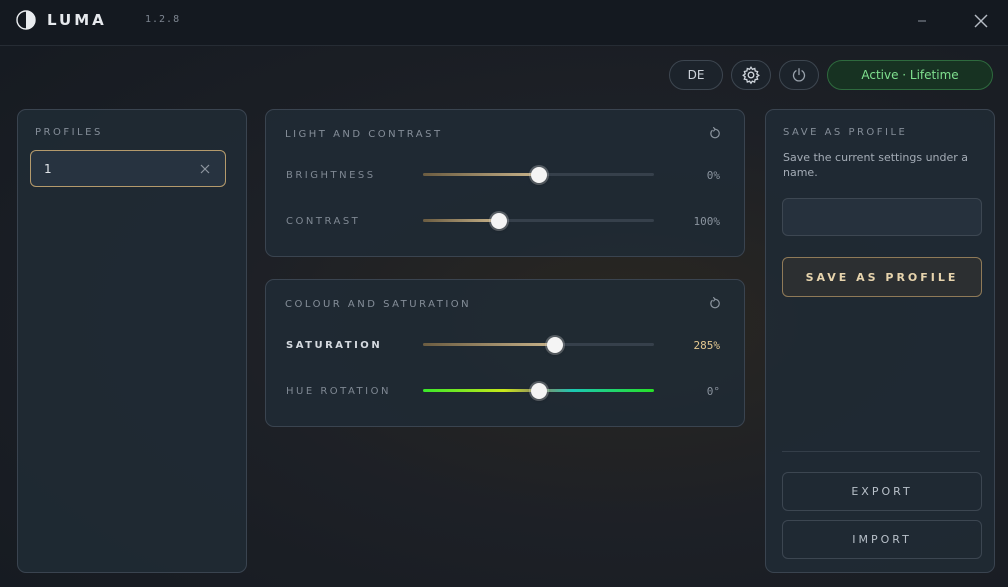 This screenshot has width=1008, height=587. Describe the element at coordinates (128, 168) in the screenshot. I see `profile-item: 1` at that location.